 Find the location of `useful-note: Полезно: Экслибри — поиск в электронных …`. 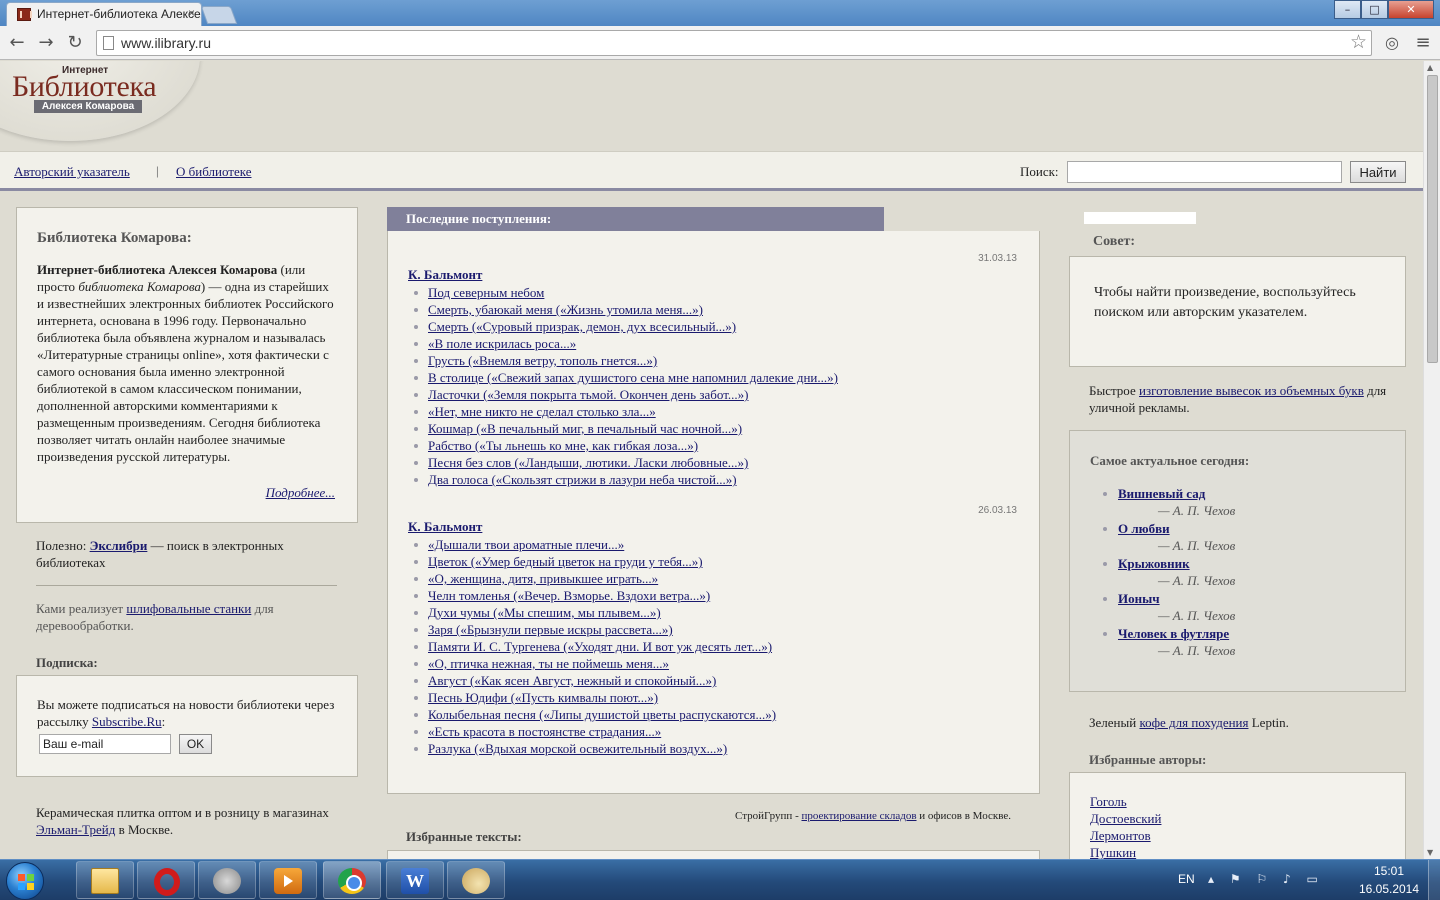

useful-note: Полезно: Экслибри — поиск в электронных … is located at coordinates (186, 554).